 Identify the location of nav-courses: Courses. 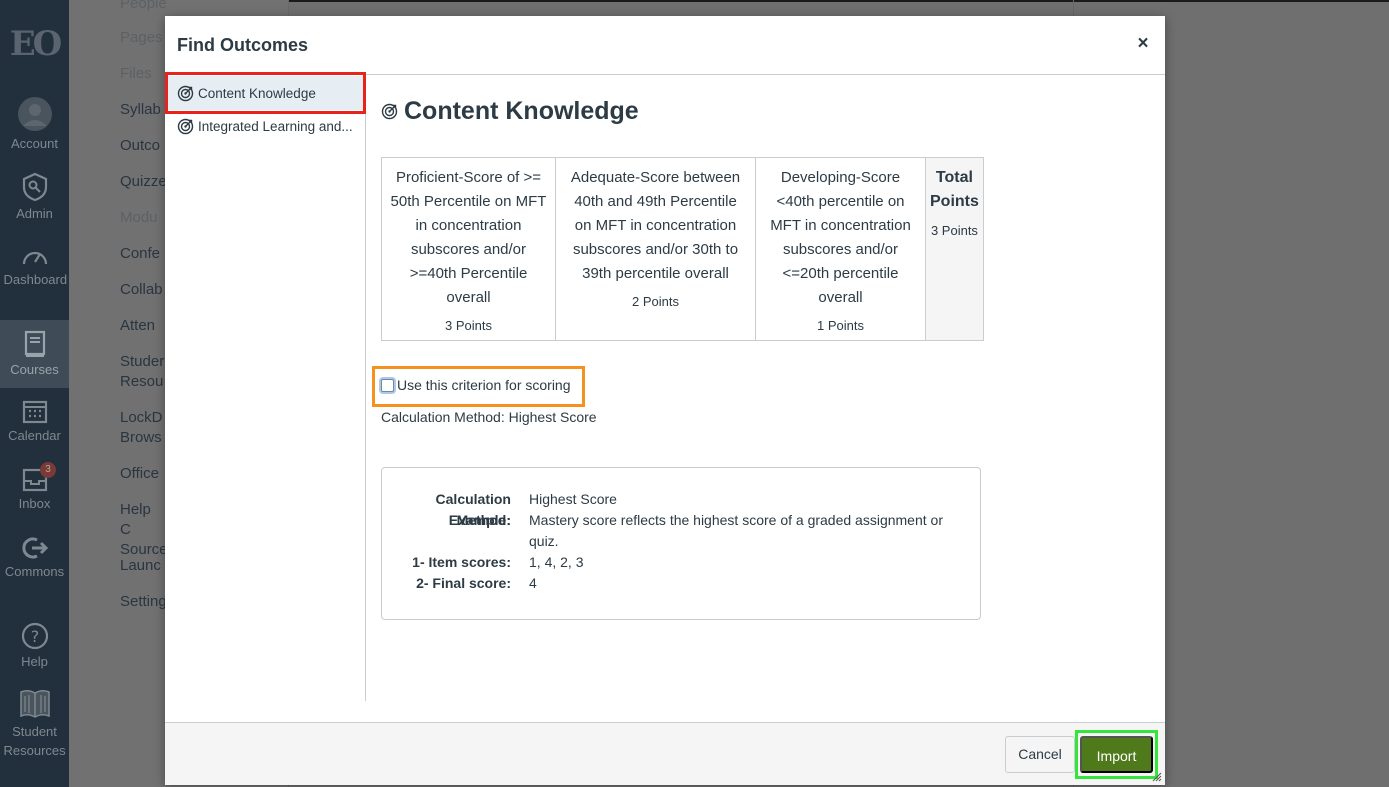
(34, 354).